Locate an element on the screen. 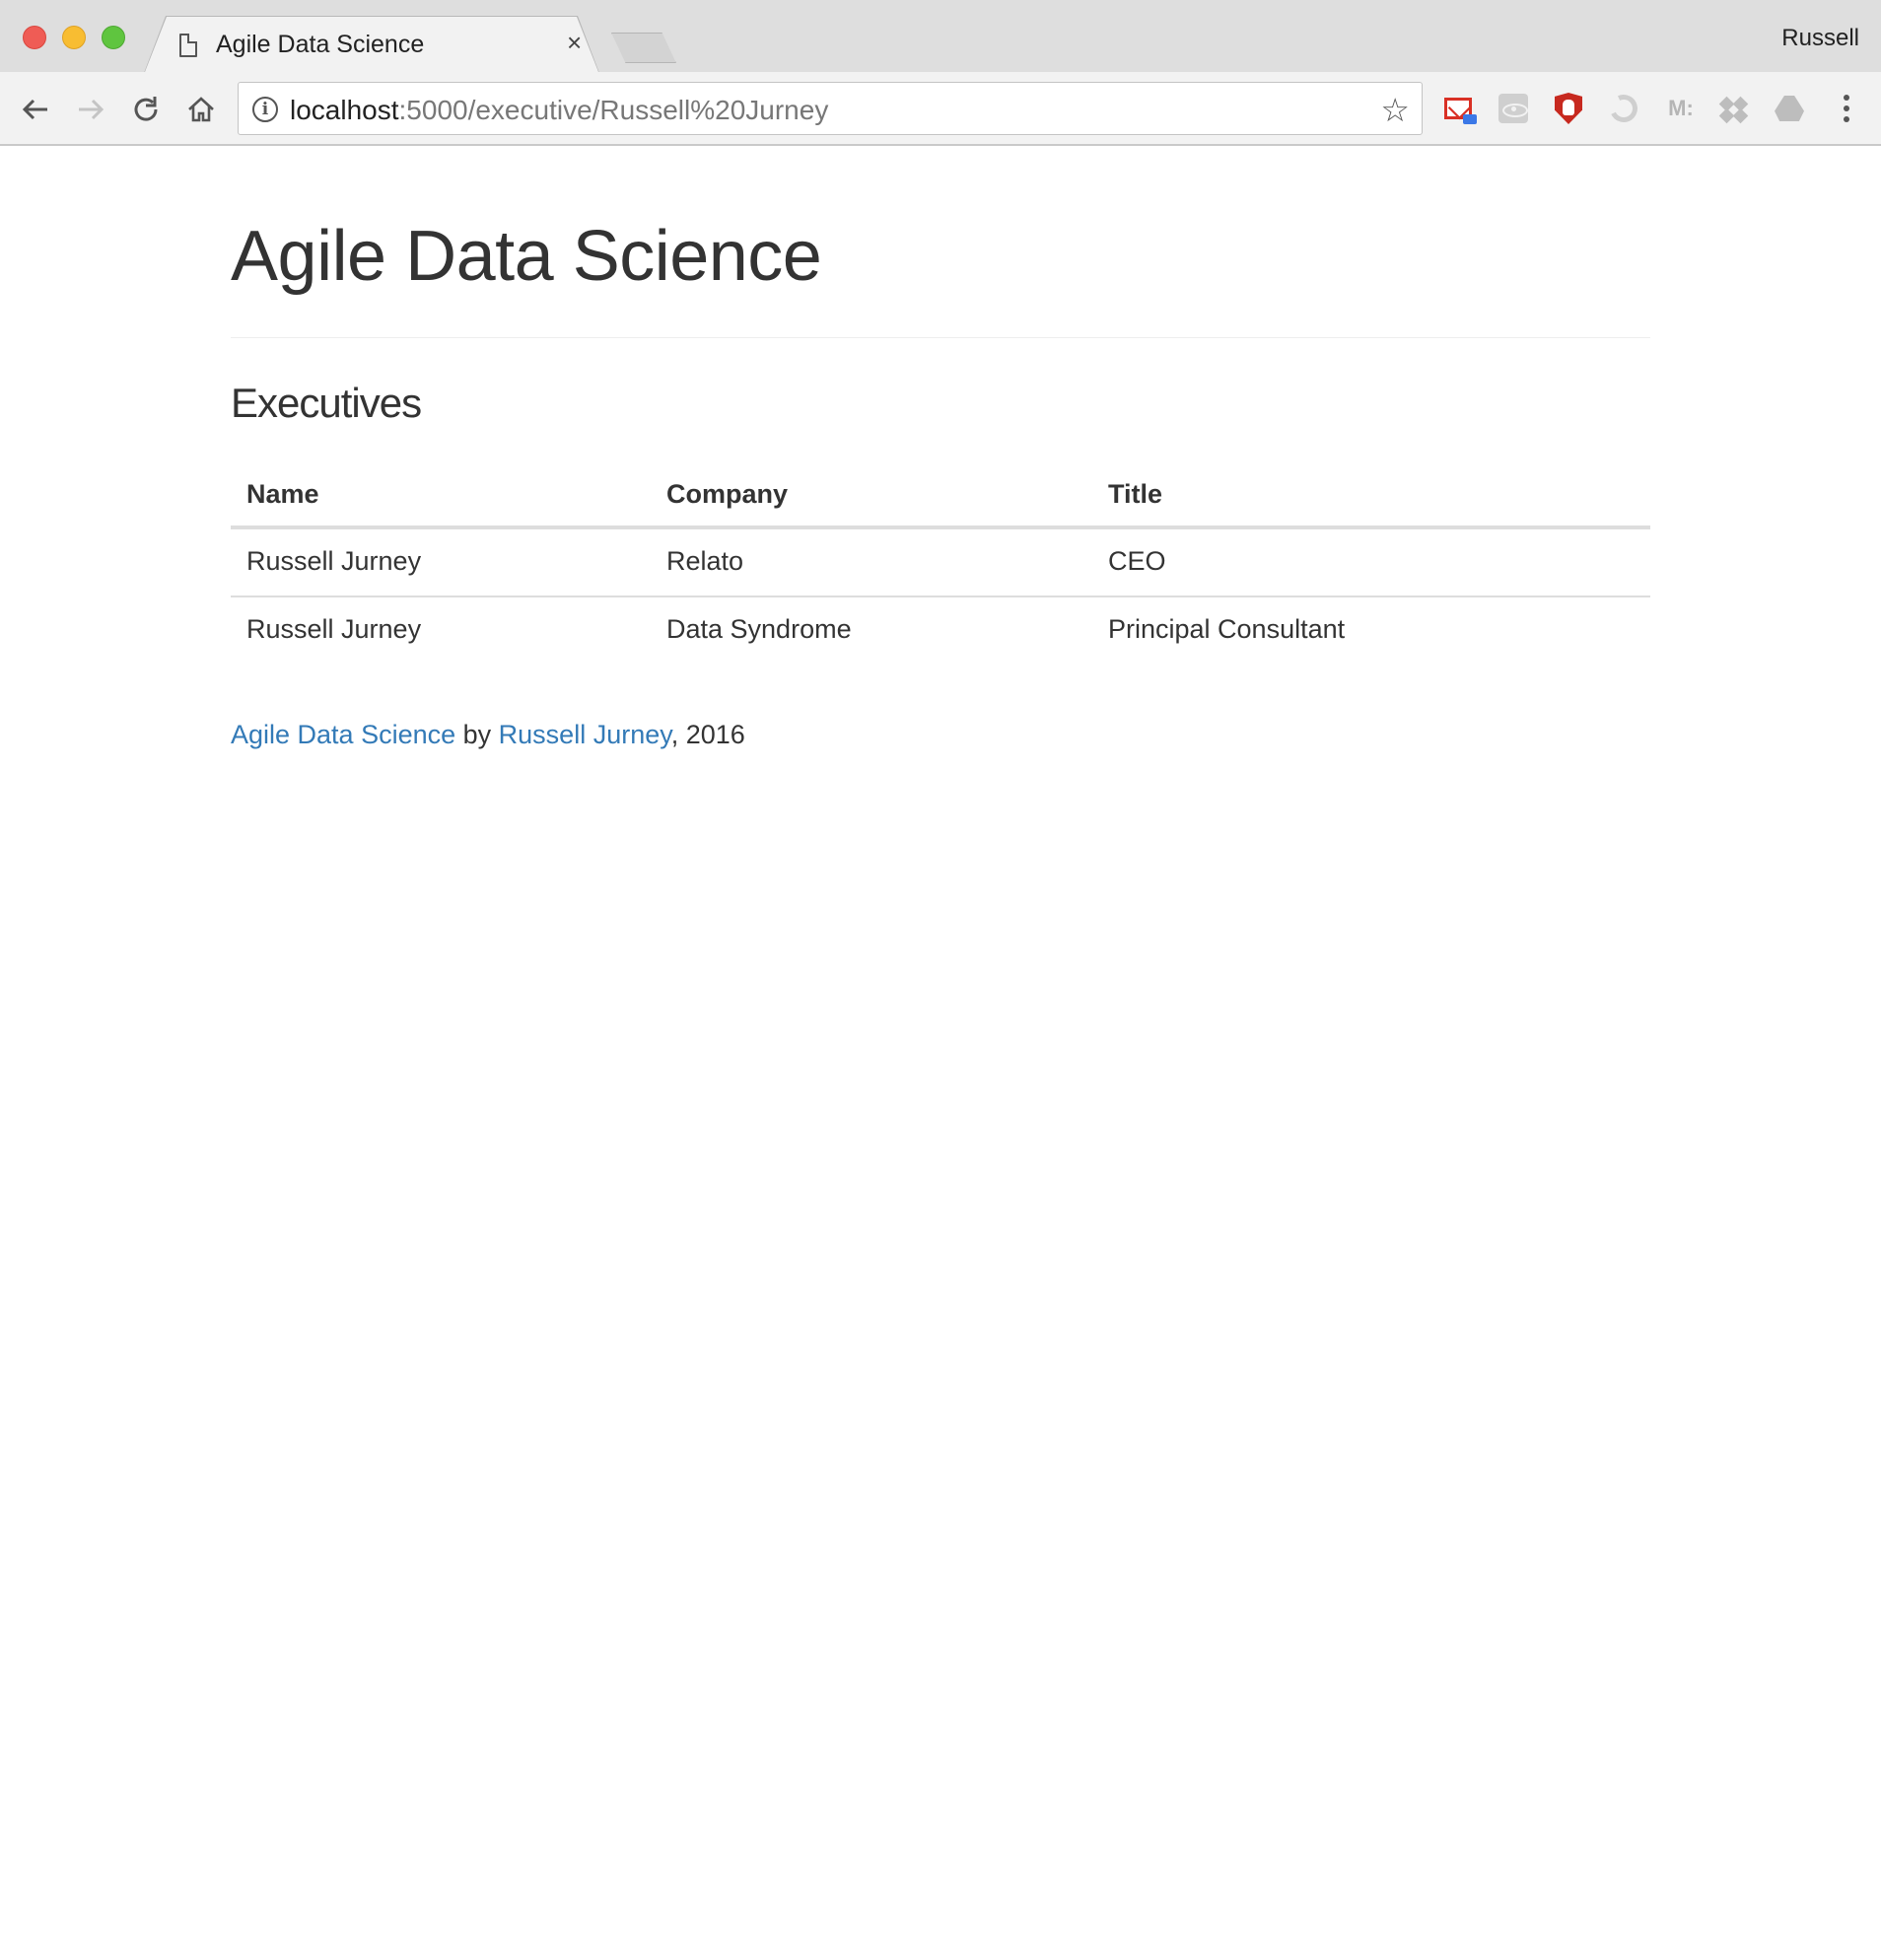 Image resolution: width=1881 pixels, height=1960 pixels. forward-arrow-icon is located at coordinates (91, 109).